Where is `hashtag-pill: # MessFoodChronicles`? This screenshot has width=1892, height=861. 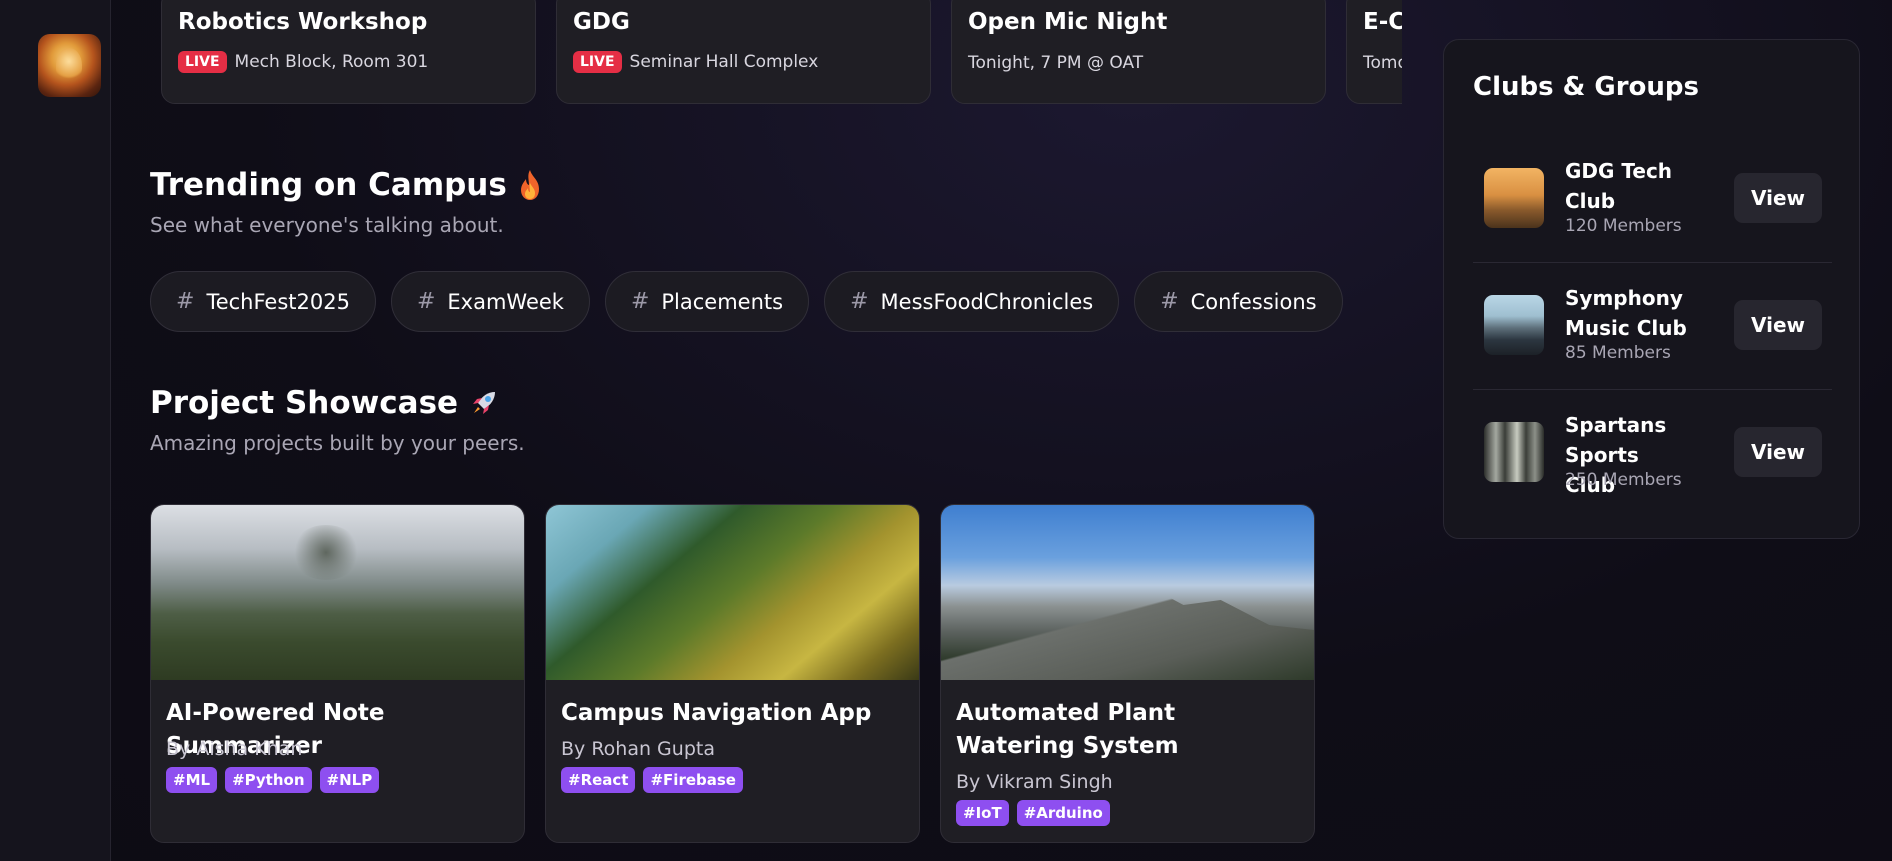 hashtag-pill: # MessFoodChronicles is located at coordinates (972, 301).